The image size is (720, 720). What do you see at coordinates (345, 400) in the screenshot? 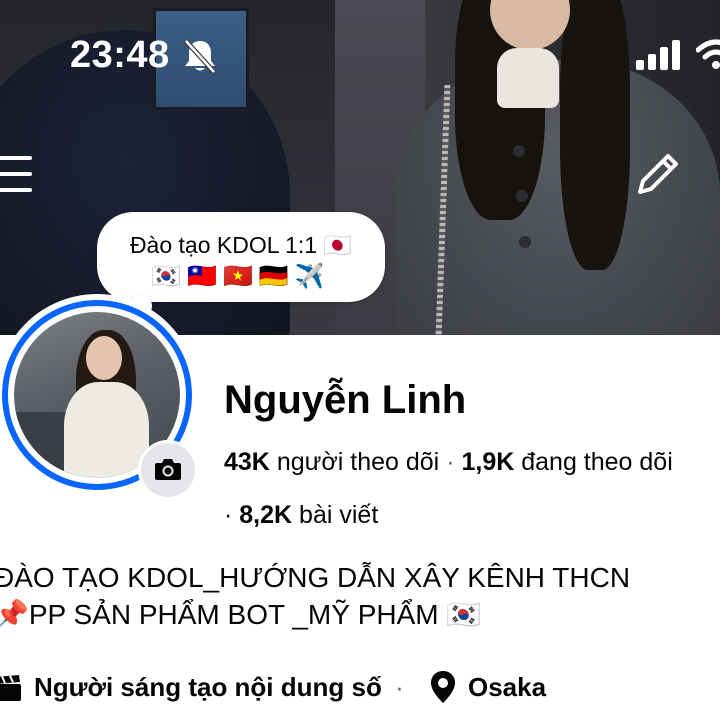
I see `profile-name: Nguyễn Linh` at bounding box center [345, 400].